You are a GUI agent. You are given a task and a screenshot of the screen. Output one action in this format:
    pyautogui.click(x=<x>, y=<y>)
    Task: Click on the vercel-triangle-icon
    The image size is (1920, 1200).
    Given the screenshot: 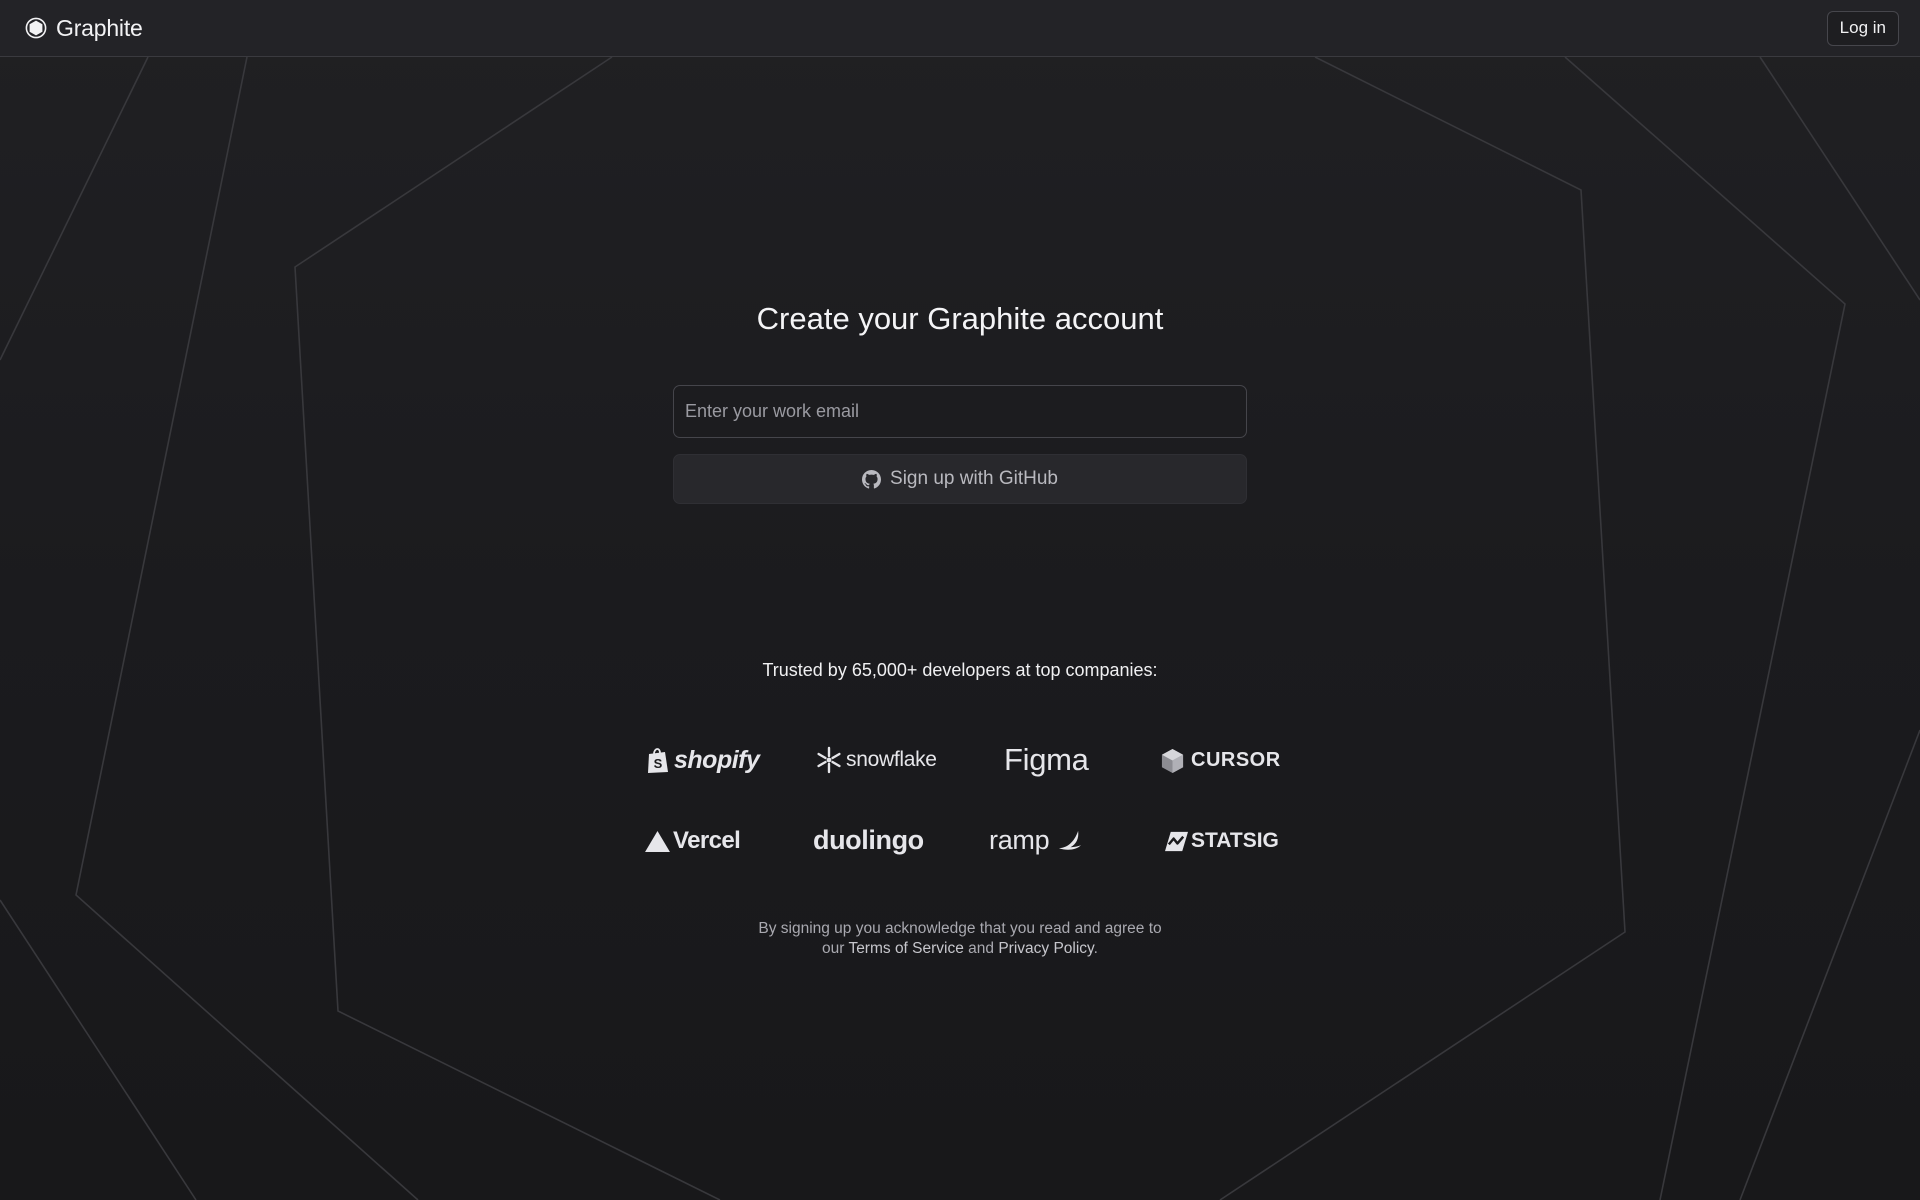 What is the action you would take?
    pyautogui.click(x=657, y=841)
    